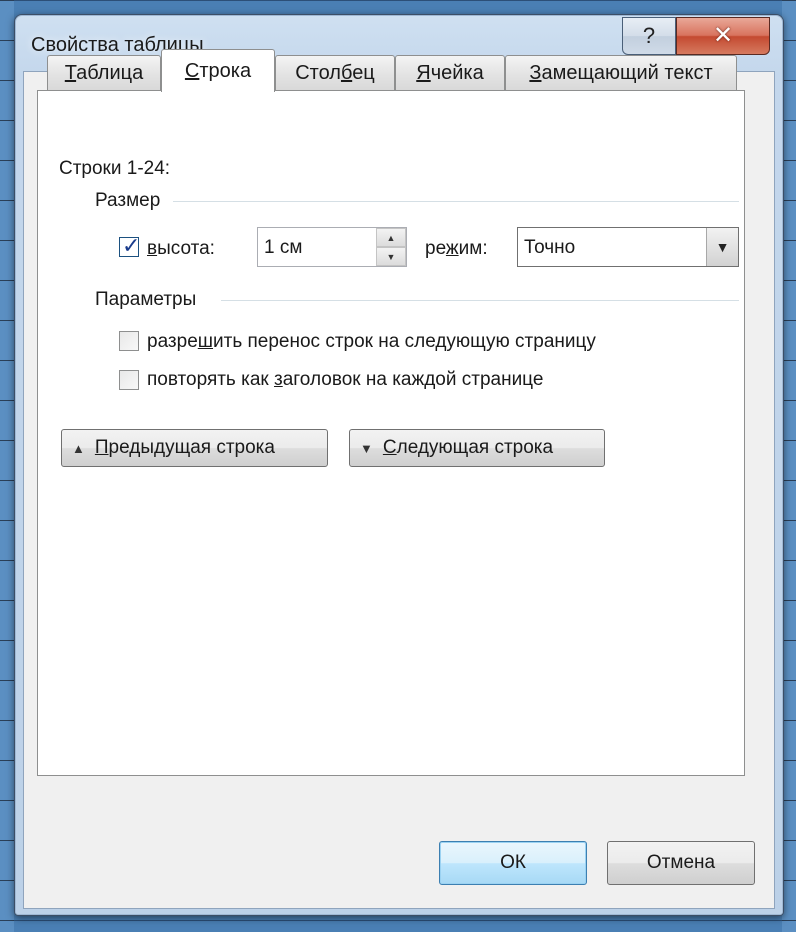 The width and height of the screenshot is (796, 932). I want to click on dropdown-arrow-button: ▼, so click(722, 247).